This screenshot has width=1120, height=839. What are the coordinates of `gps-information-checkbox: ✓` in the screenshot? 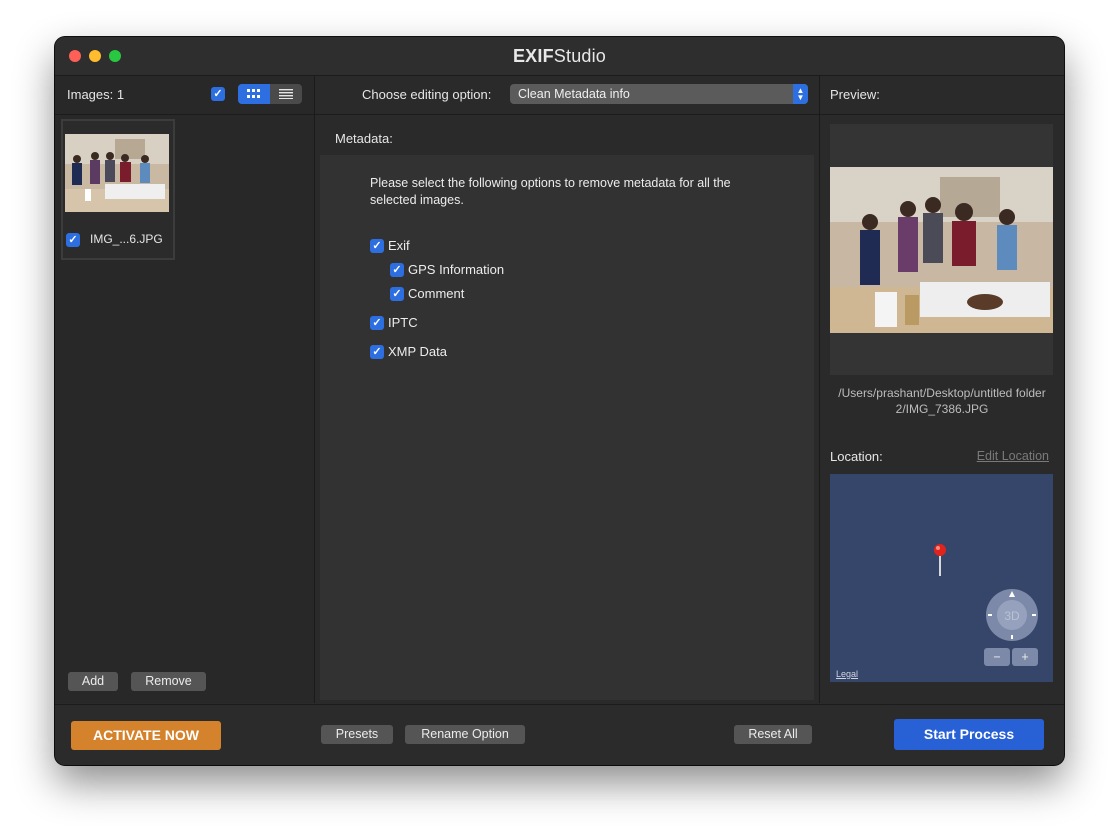 It's located at (397, 270).